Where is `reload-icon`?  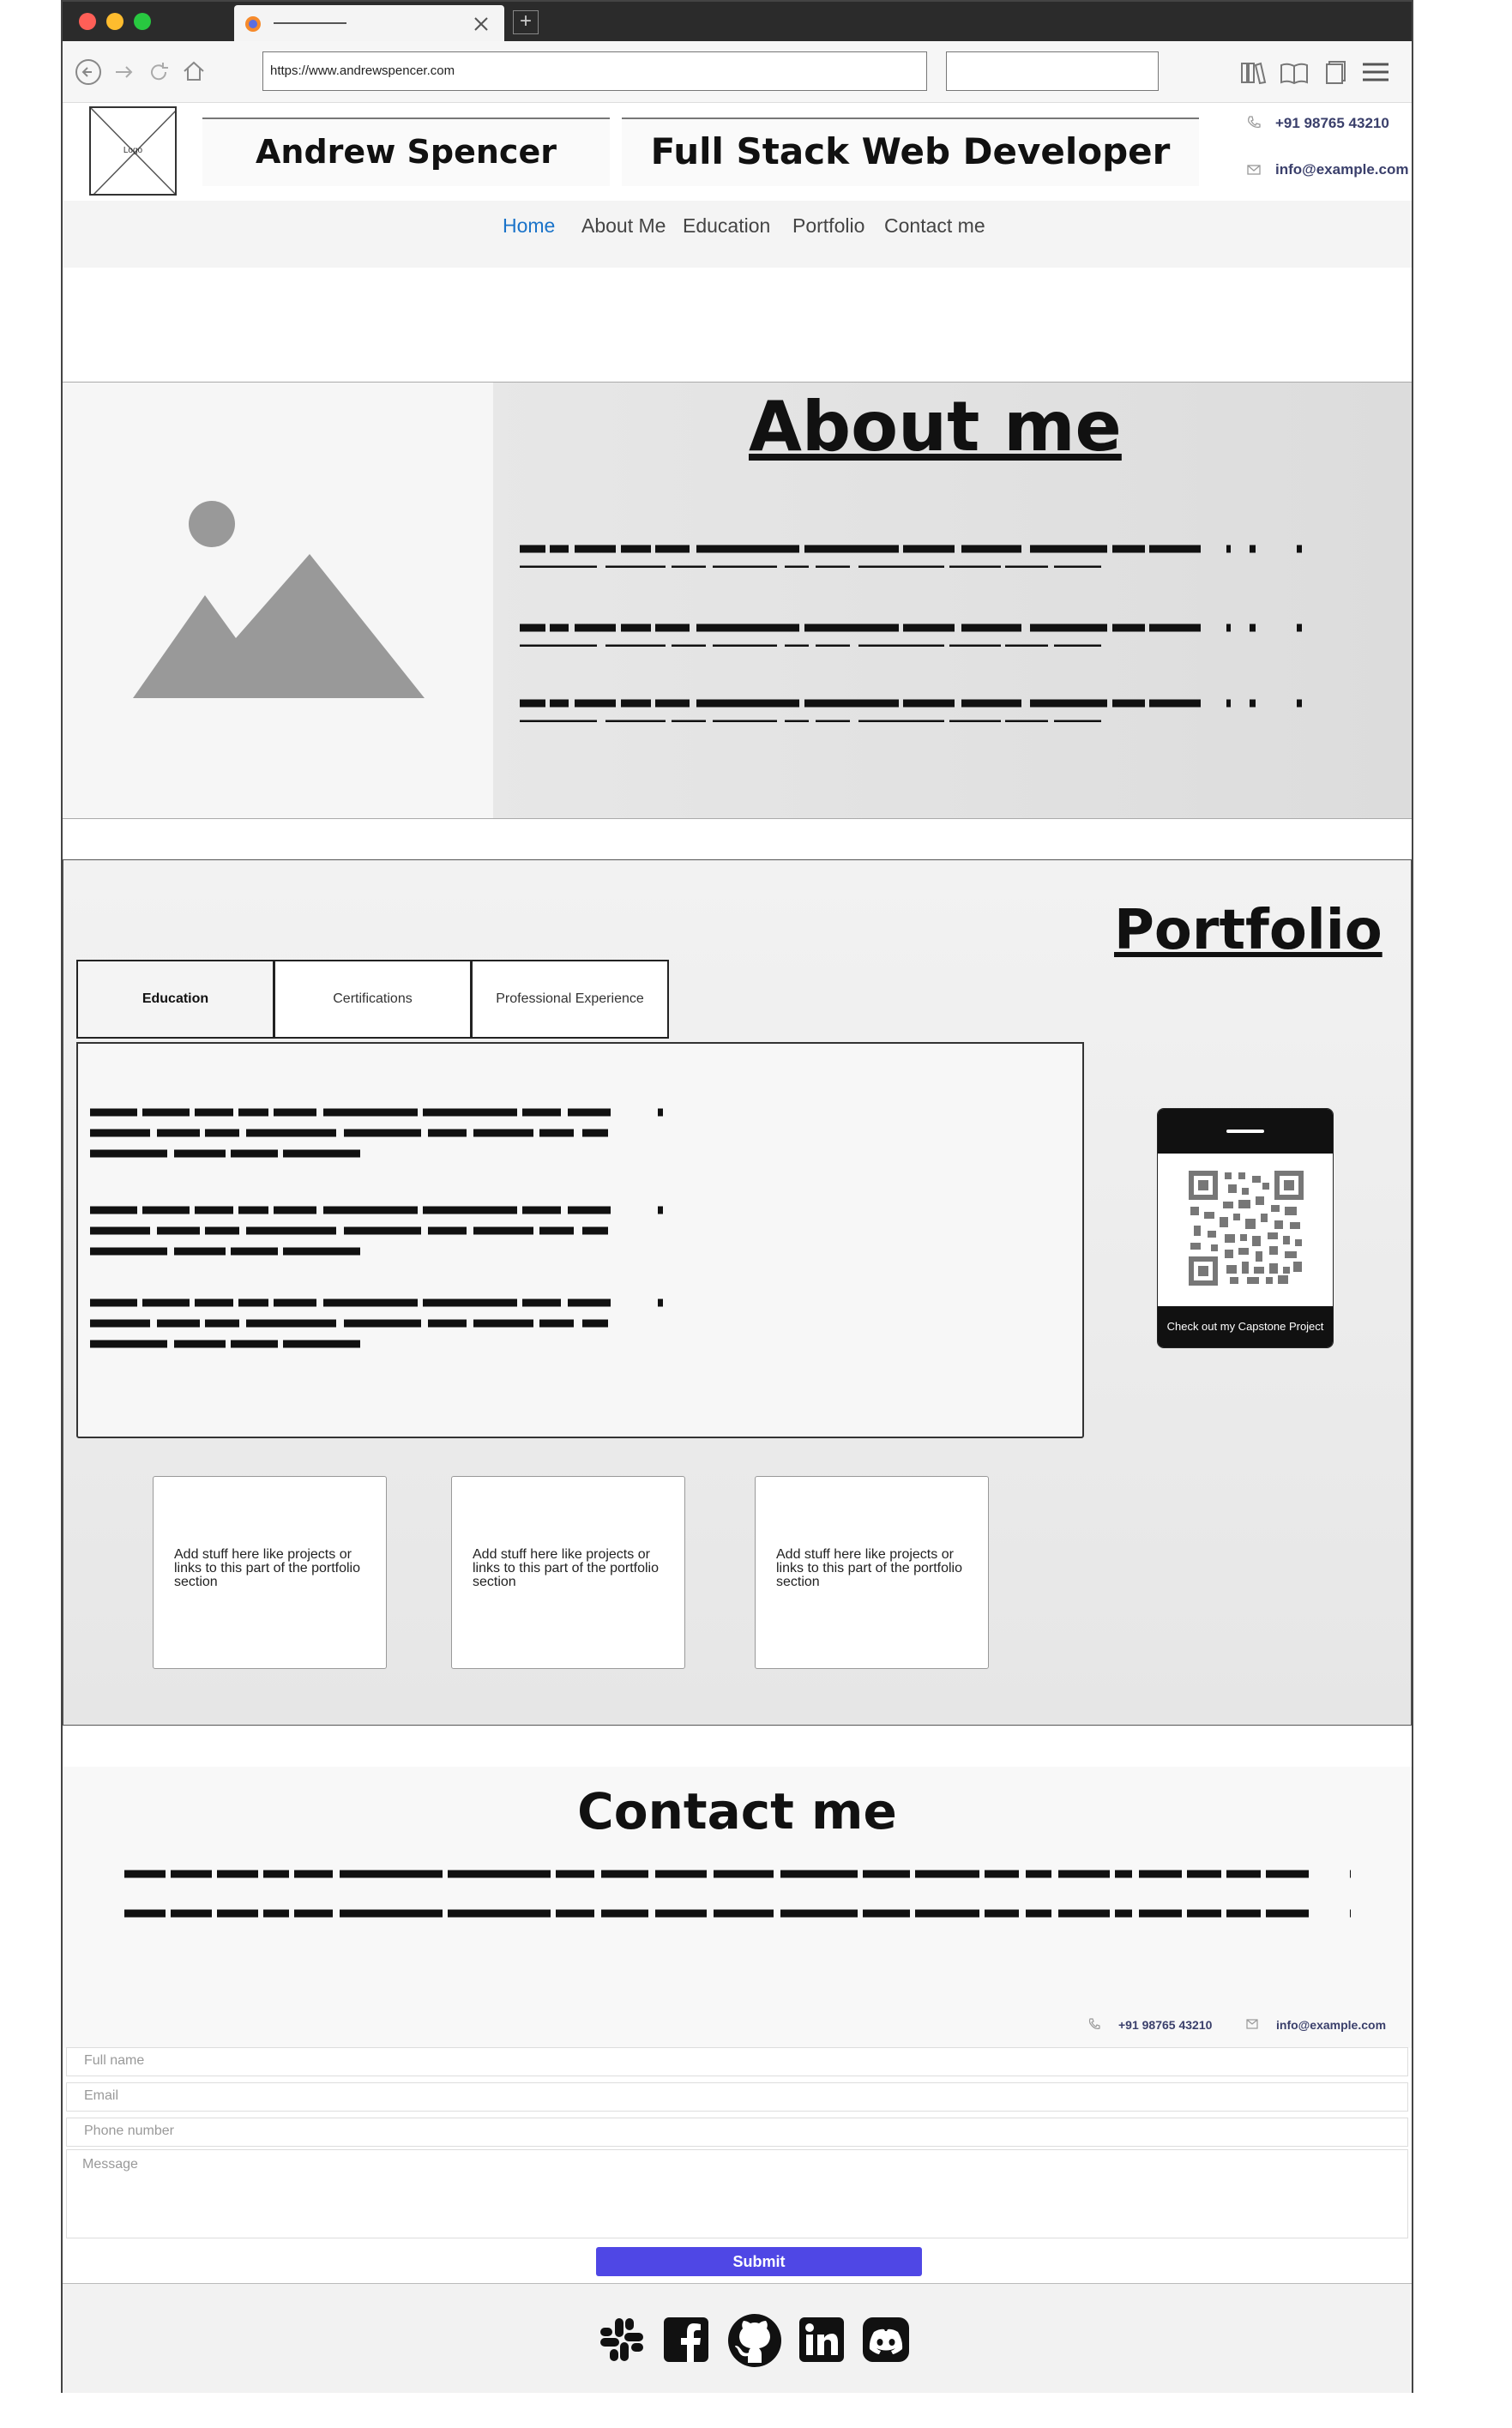 reload-icon is located at coordinates (159, 72).